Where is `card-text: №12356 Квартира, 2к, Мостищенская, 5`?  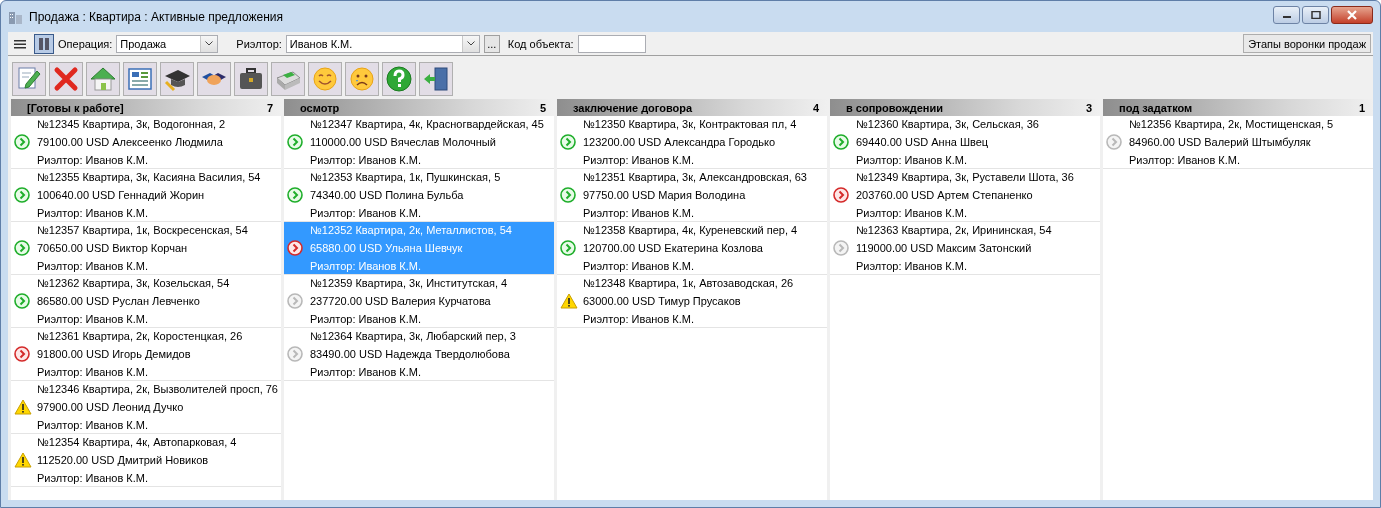
card-text: №12356 Квартира, 2к, Мостищенская, 5 is located at coordinates (1231, 124).